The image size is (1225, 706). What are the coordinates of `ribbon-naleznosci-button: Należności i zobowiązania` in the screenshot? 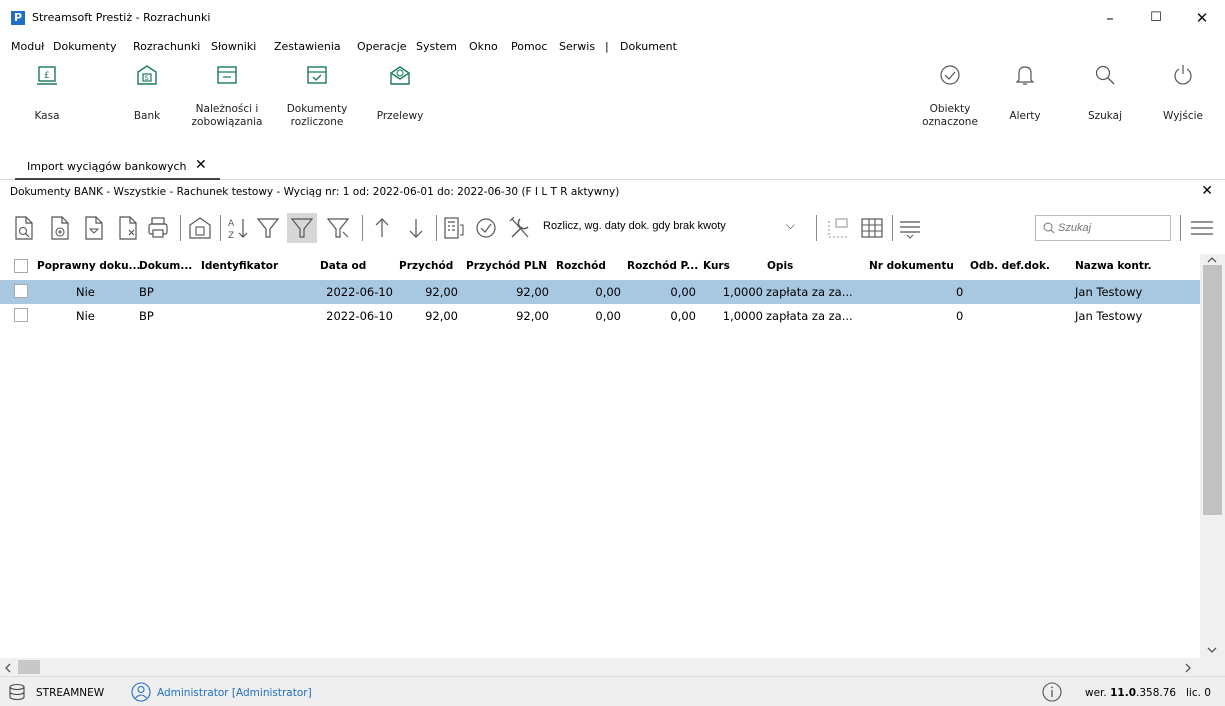 It's located at (227, 102).